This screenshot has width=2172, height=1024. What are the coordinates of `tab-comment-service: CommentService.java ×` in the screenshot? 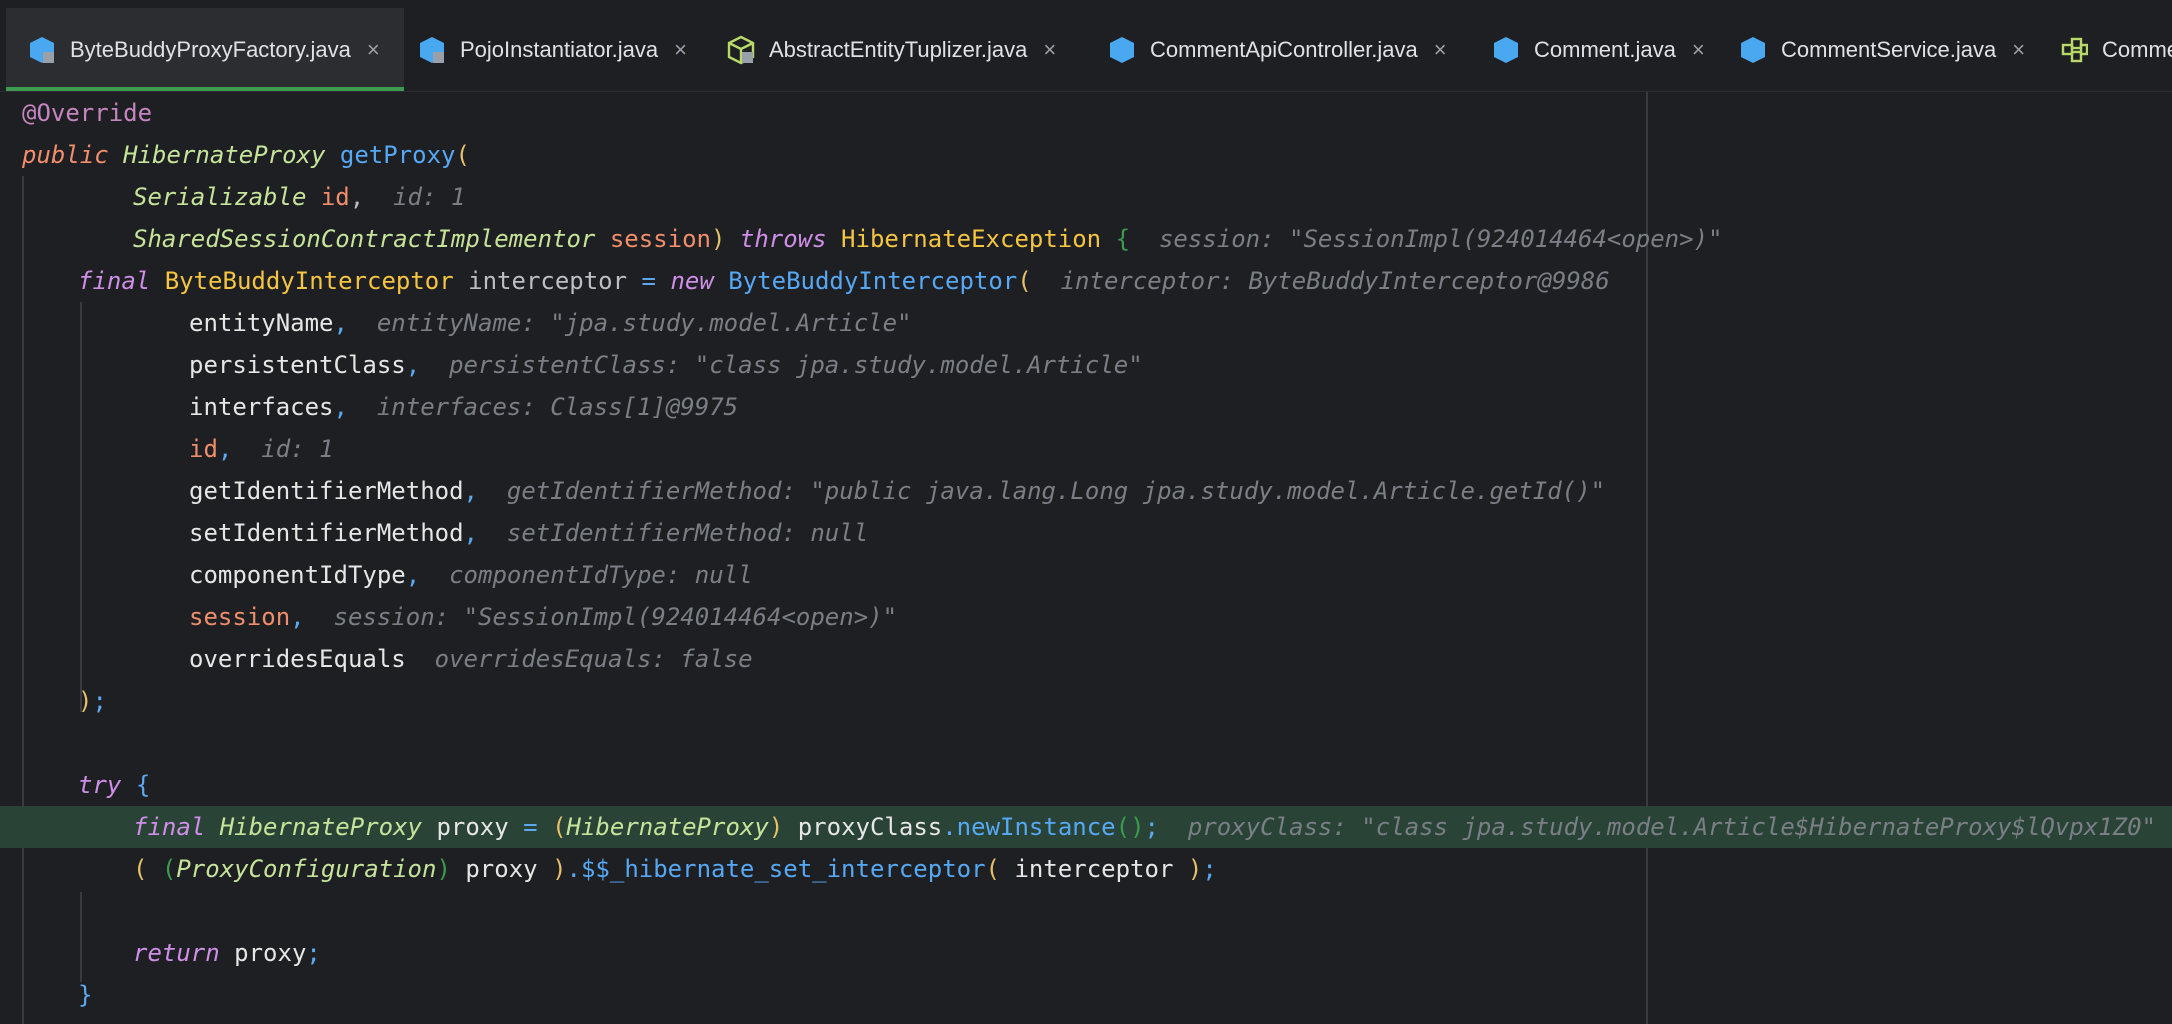 It's located at (1882, 49).